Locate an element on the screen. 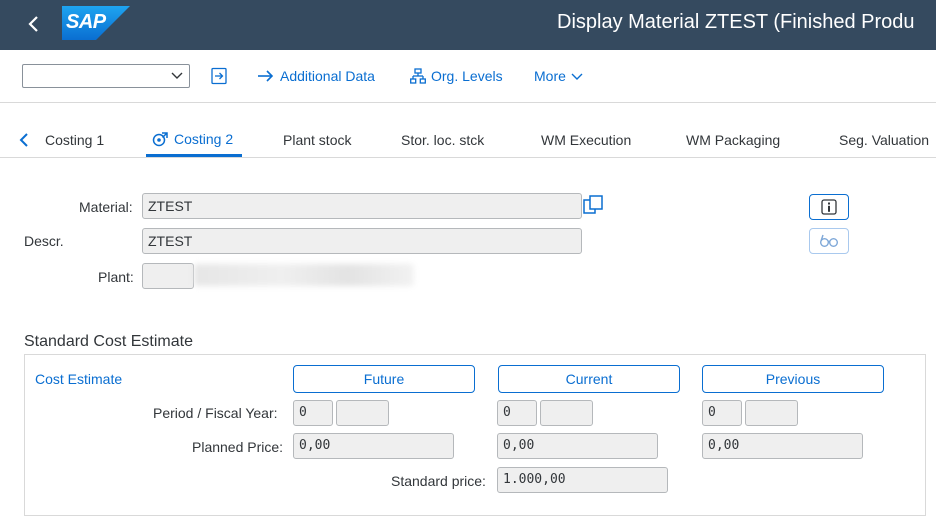  future-planned-price-field: 0,00 is located at coordinates (373, 446).